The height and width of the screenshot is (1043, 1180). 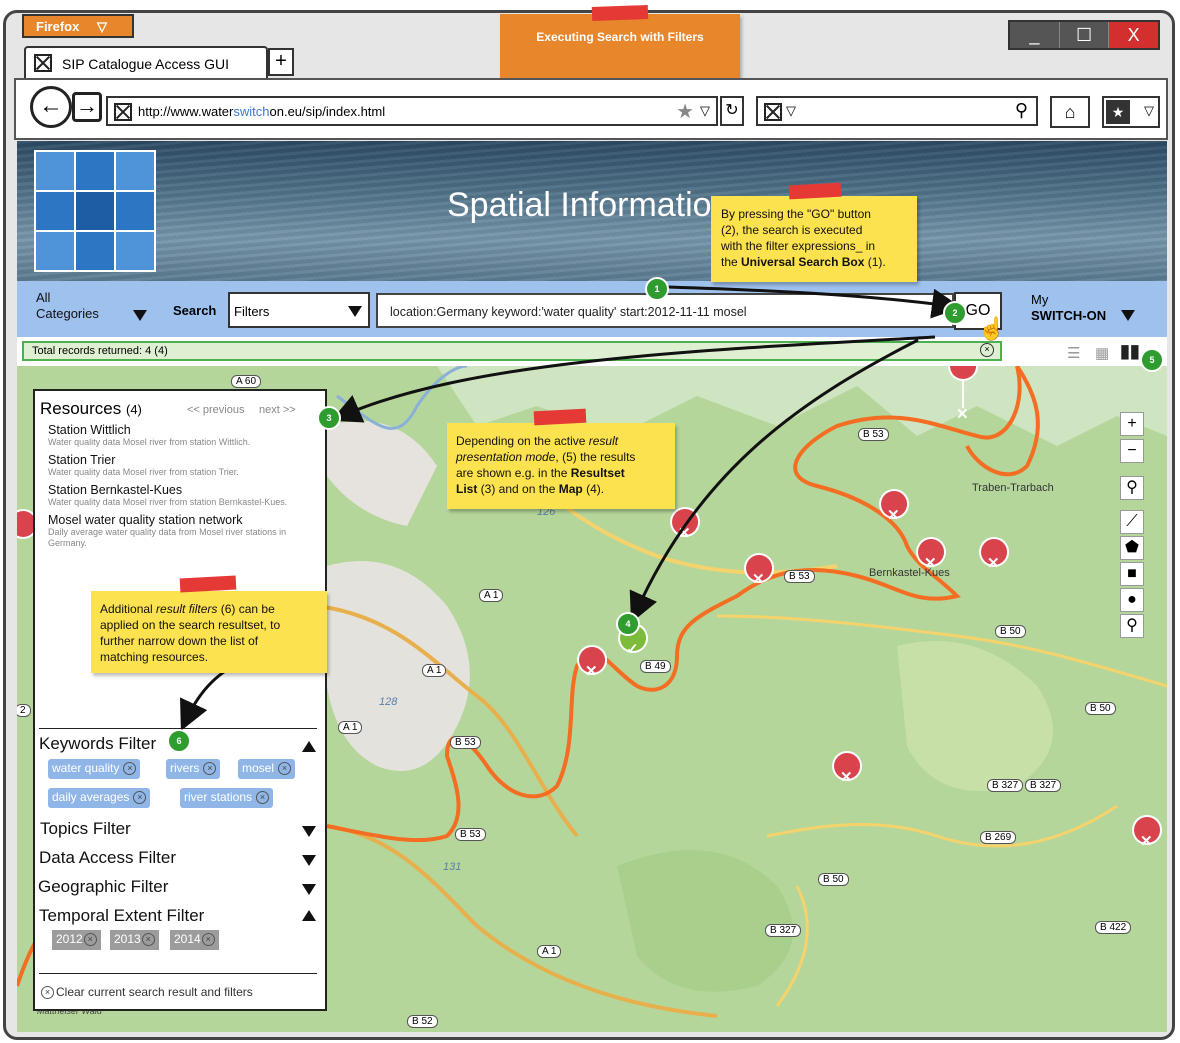 I want to click on maximize-button: ☐, so click(x=1085, y=35).